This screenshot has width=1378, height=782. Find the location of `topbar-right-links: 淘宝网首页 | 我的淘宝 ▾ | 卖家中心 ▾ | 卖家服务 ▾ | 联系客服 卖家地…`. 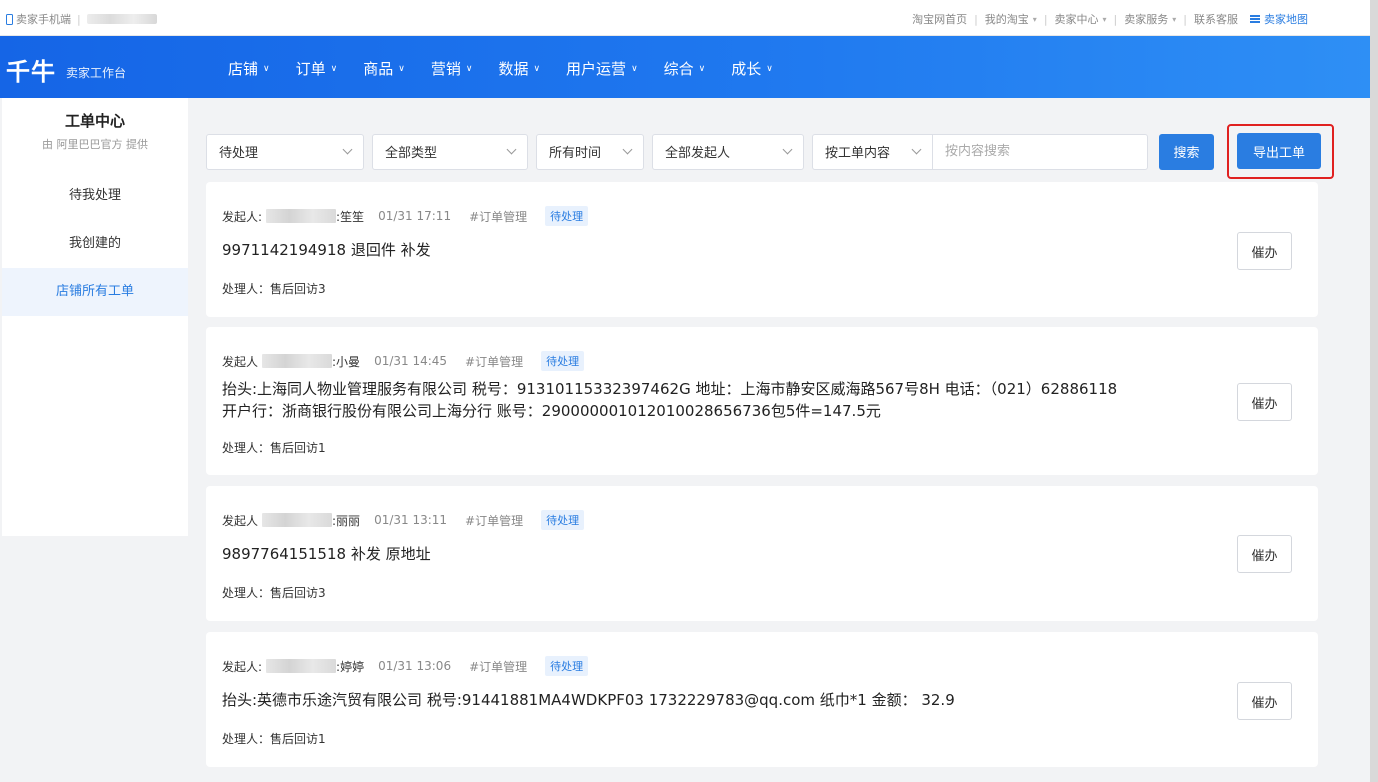

topbar-right-links: 淘宝网首页 | 我的淘宝 ▾ | 卖家中心 ▾ | 卖家服务 ▾ | 联系客服 卖家地… is located at coordinates (1110, 19).